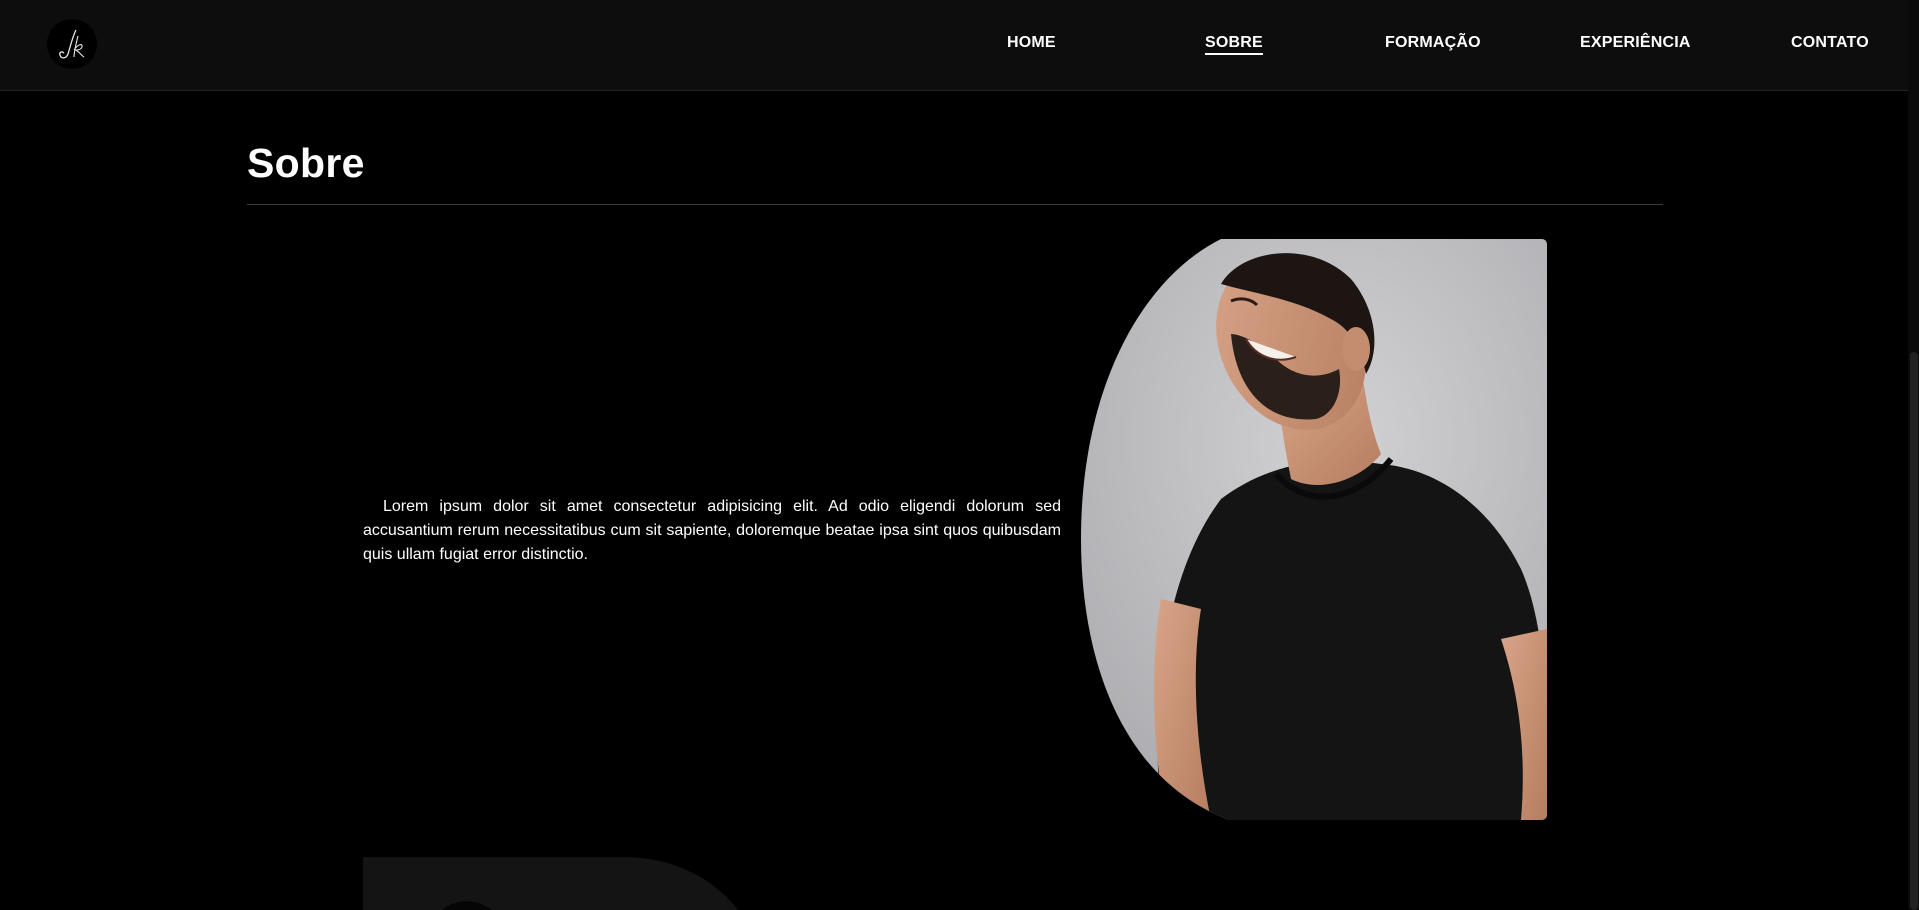 The image size is (1919, 910). What do you see at coordinates (573, 883) in the screenshot?
I see `second-photo-card` at bounding box center [573, 883].